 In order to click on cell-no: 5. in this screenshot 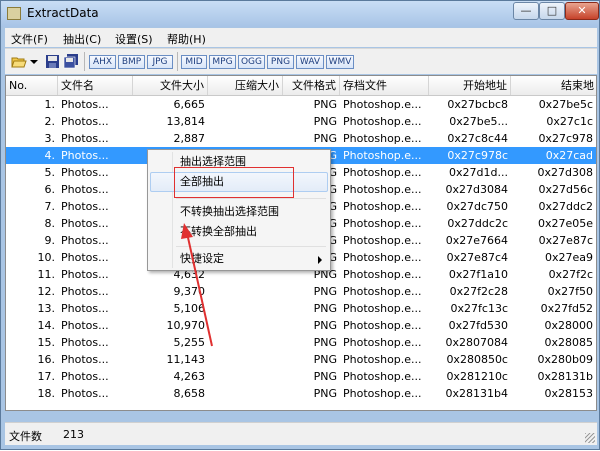, I will do `click(50, 172)`.